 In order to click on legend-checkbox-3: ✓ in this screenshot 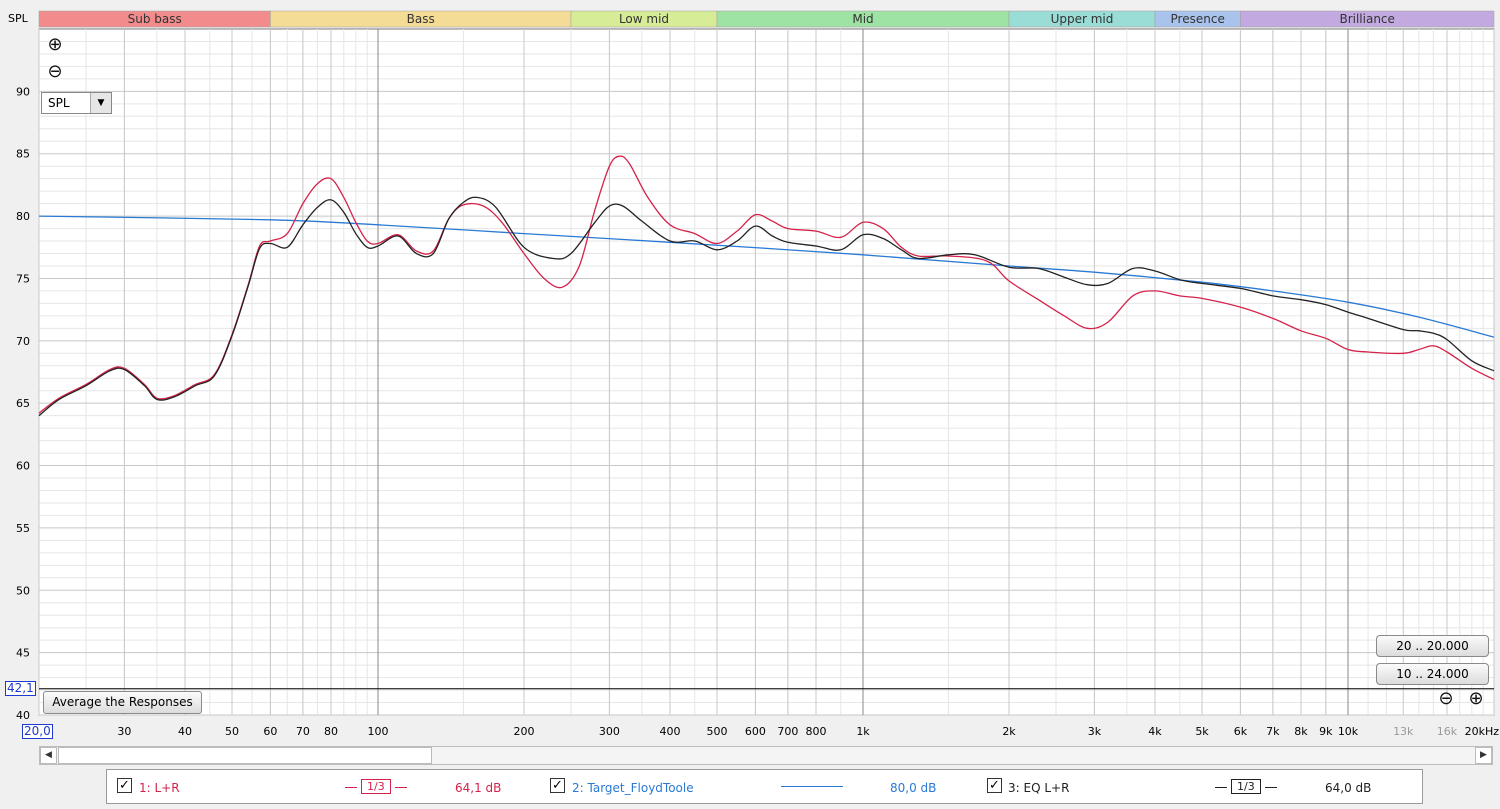, I will do `click(994, 785)`.